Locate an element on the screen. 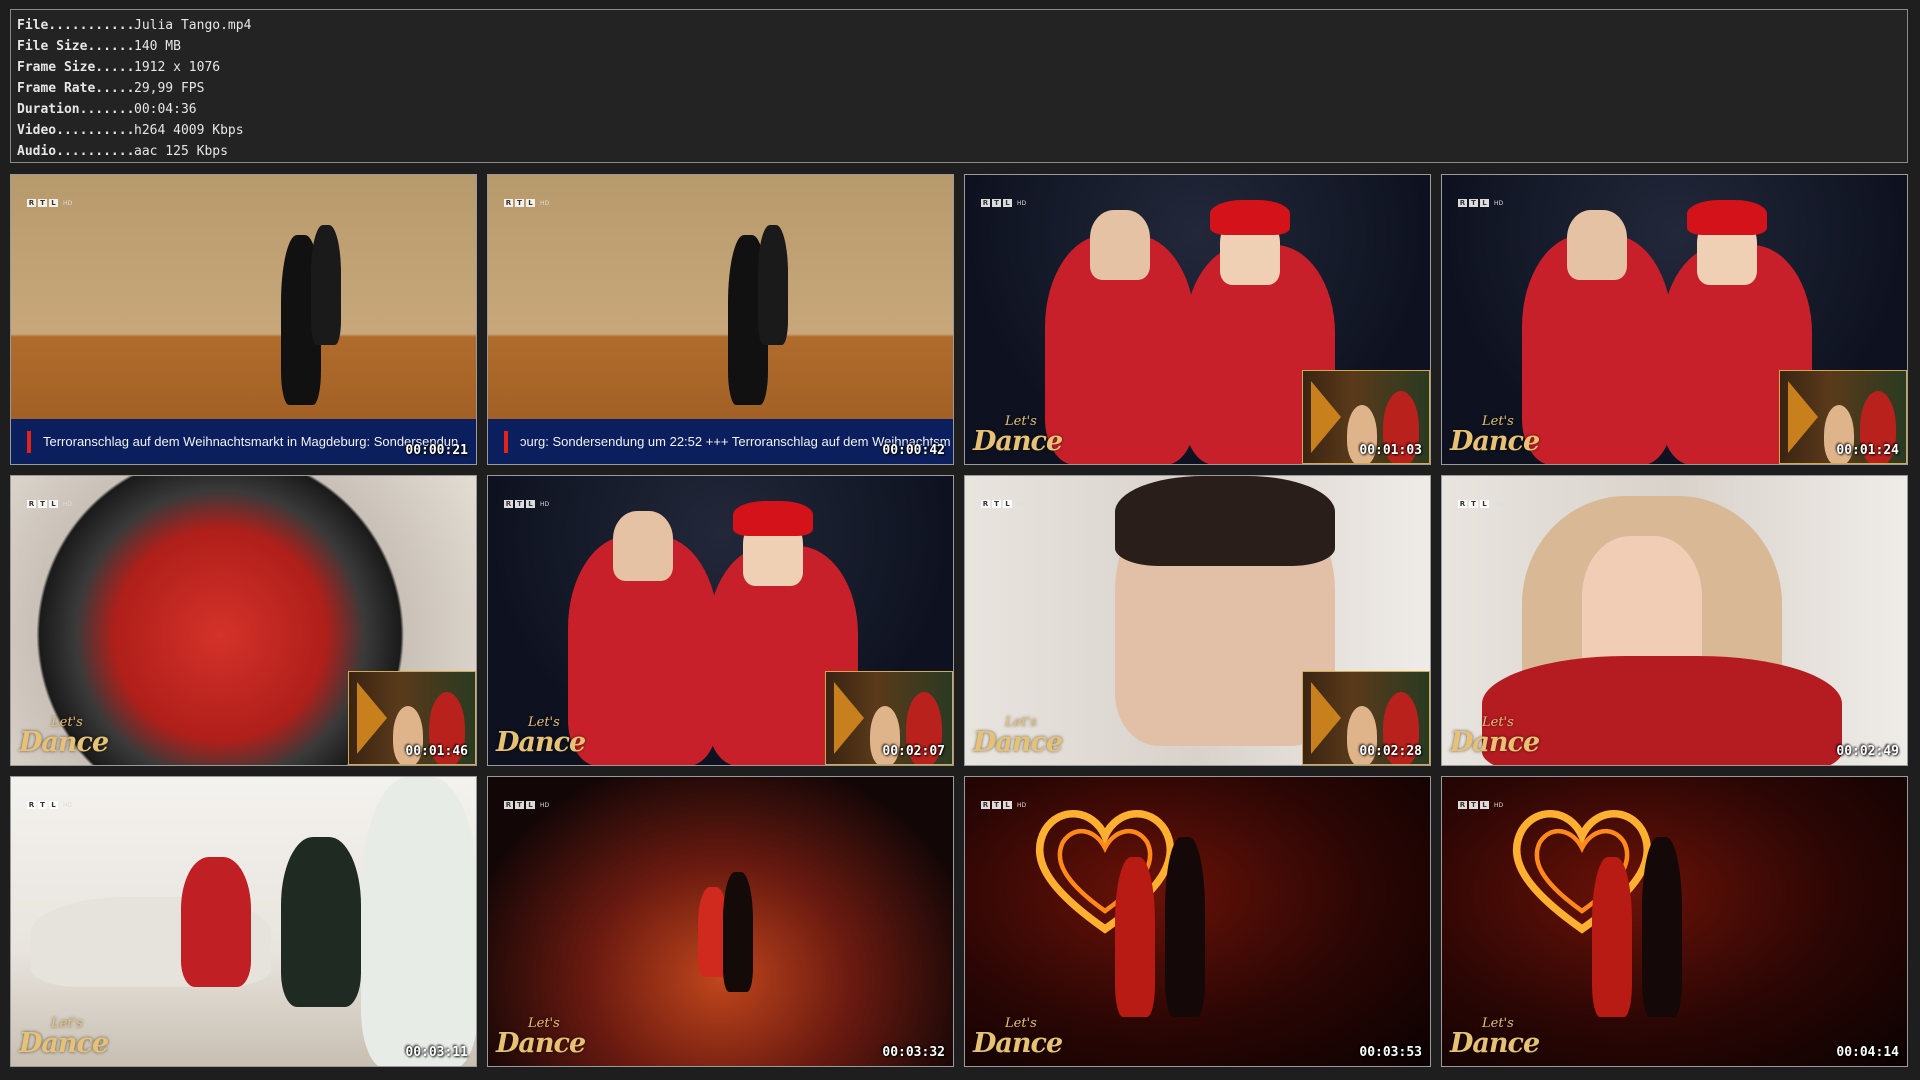 Image resolution: width=1920 pixels, height=1080 pixels. info-row-video: Video.......... h264 4009 Kbps is located at coordinates (962, 130).